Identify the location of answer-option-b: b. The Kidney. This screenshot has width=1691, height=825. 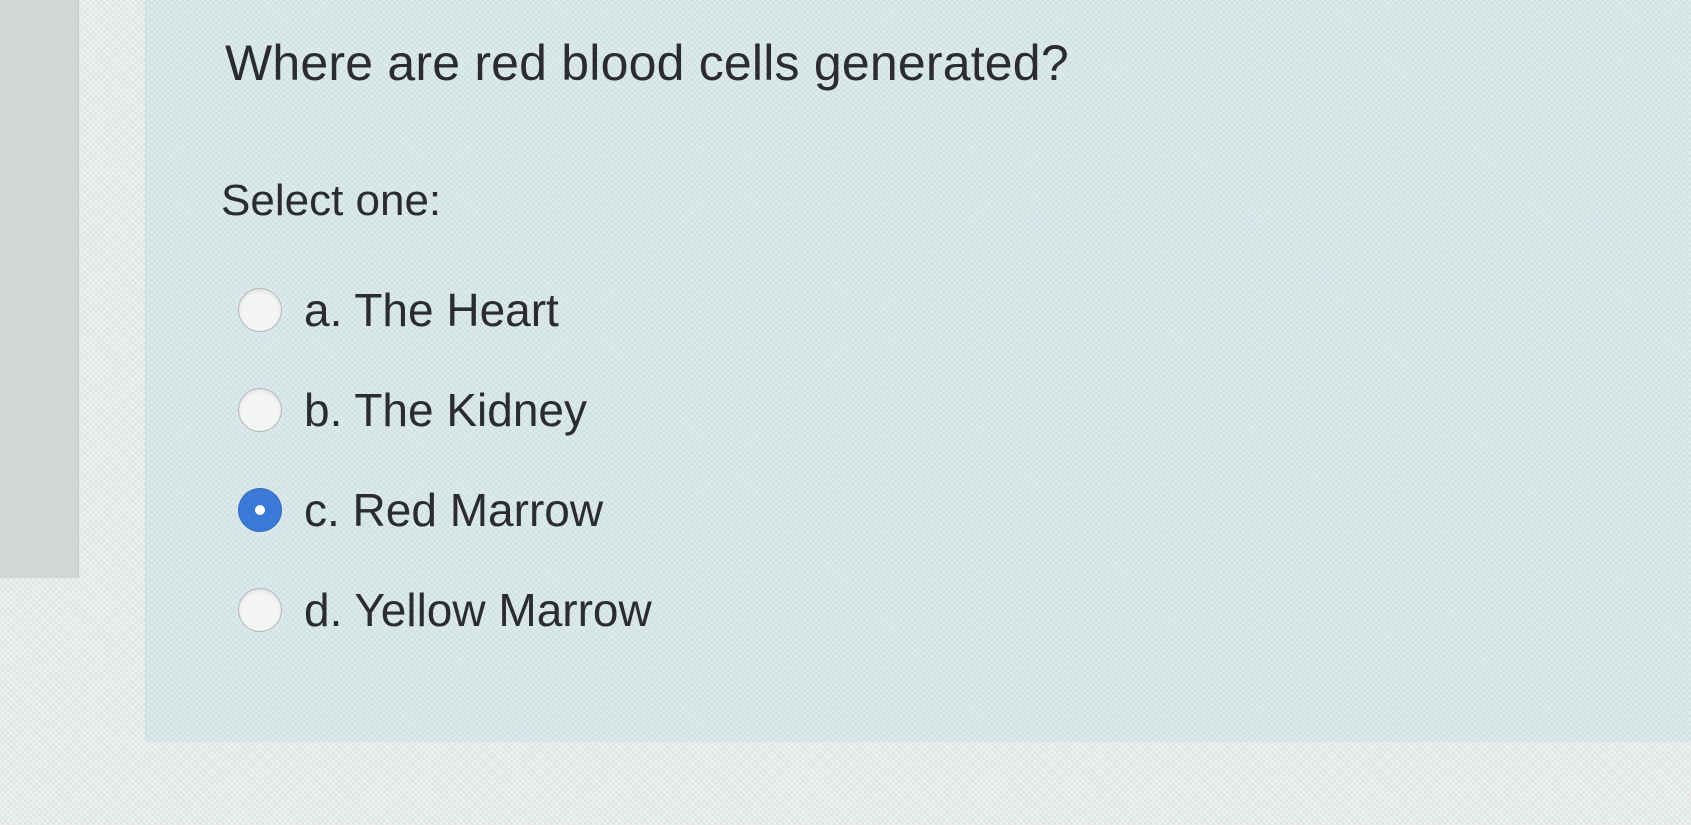
(445, 410).